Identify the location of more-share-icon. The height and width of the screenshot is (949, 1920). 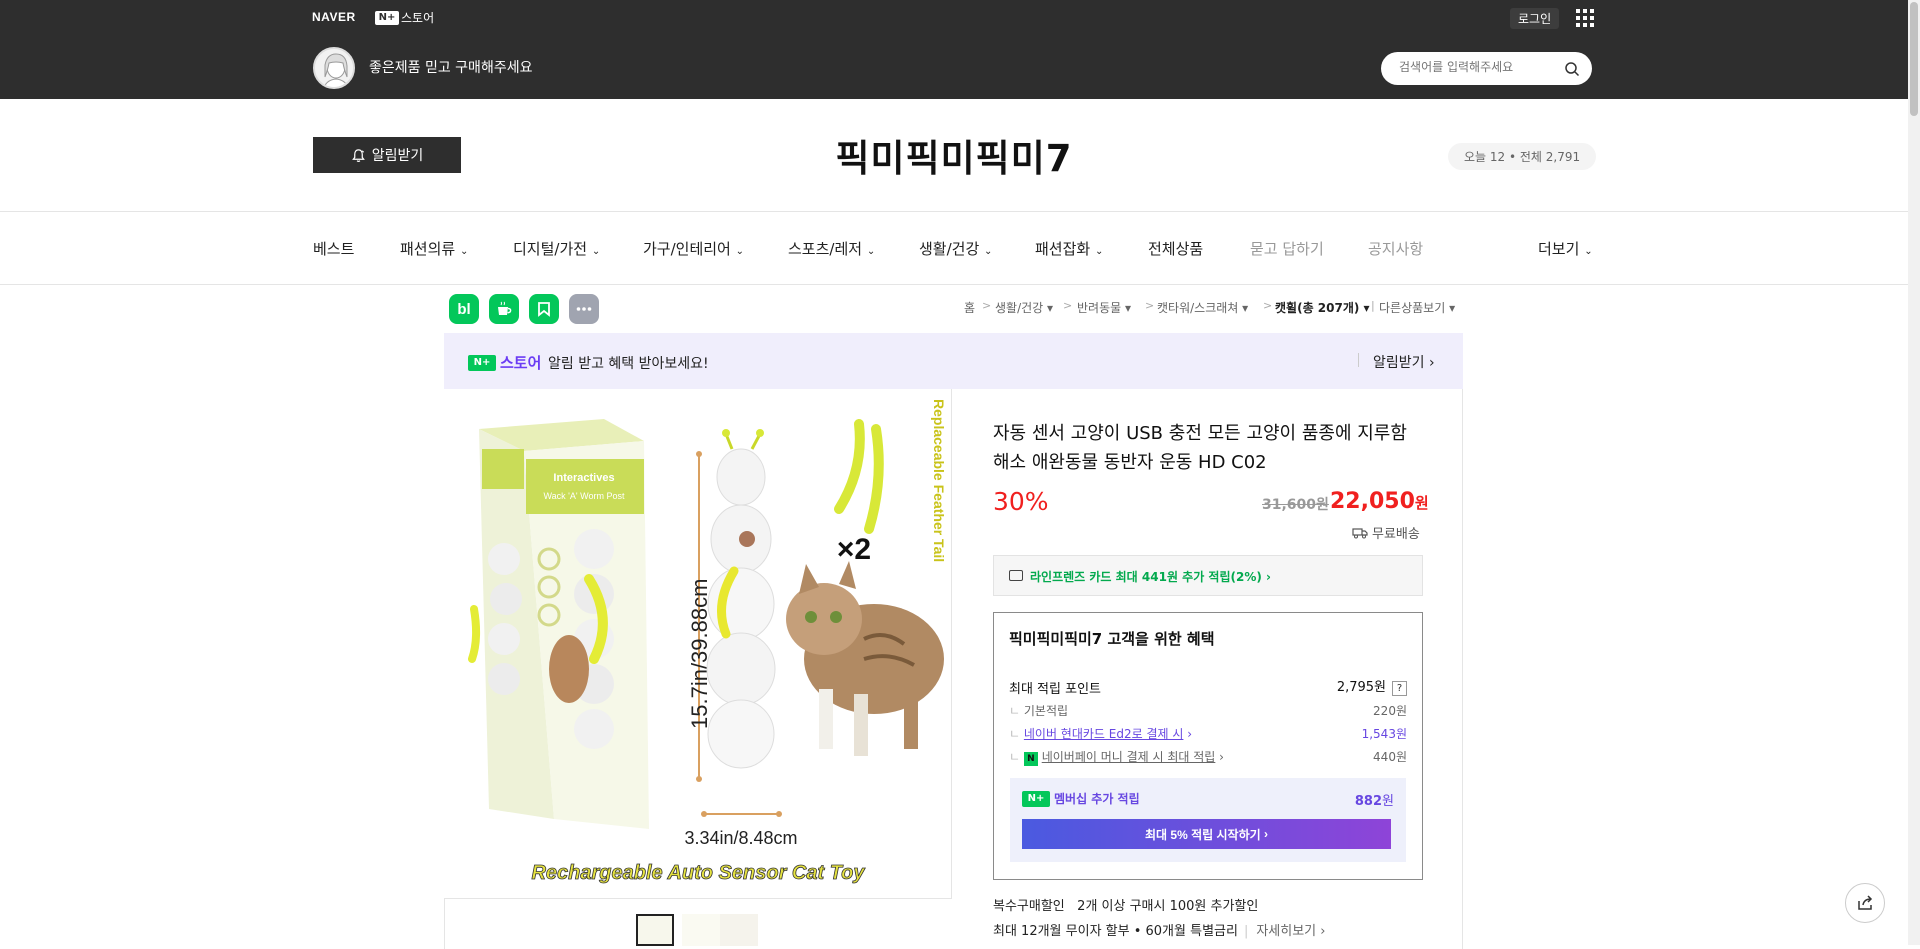
(584, 309).